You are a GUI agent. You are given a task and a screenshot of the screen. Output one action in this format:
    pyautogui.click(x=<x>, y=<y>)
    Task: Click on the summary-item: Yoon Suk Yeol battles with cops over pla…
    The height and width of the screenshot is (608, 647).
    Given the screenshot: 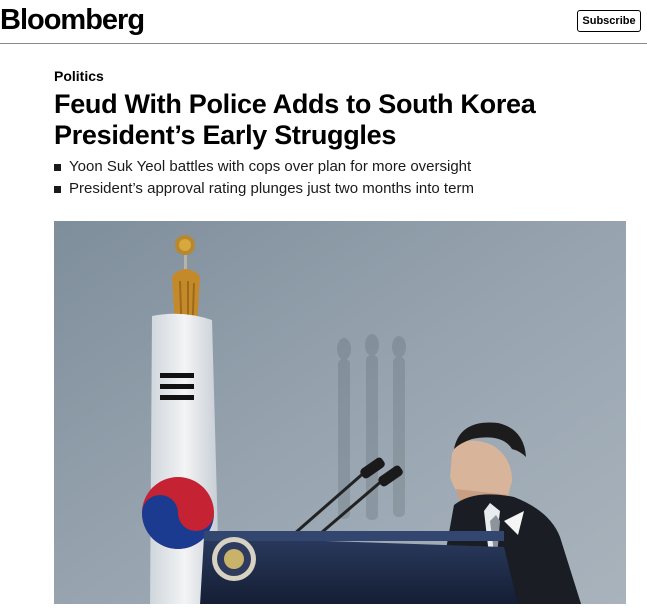 What is the action you would take?
    pyautogui.click(x=264, y=167)
    